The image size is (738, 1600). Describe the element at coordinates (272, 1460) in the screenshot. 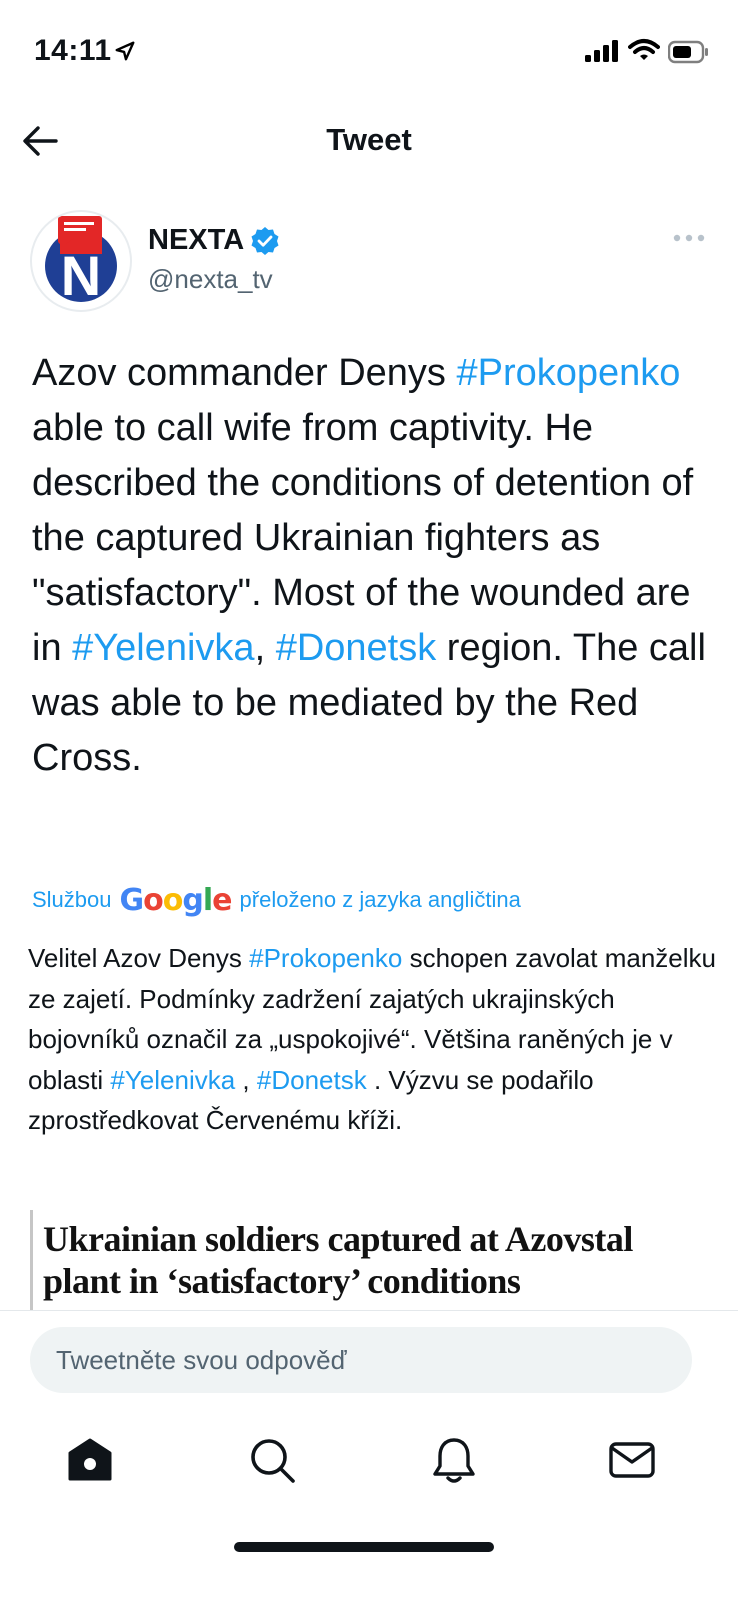

I see `search-icon` at that location.